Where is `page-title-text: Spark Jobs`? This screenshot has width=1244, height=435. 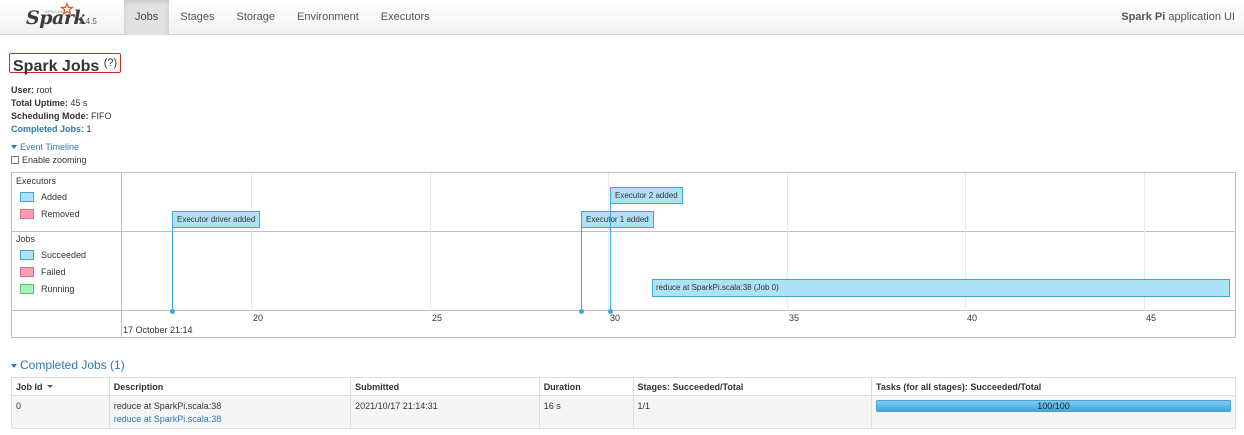
page-title-text: Spark Jobs is located at coordinates (56, 66).